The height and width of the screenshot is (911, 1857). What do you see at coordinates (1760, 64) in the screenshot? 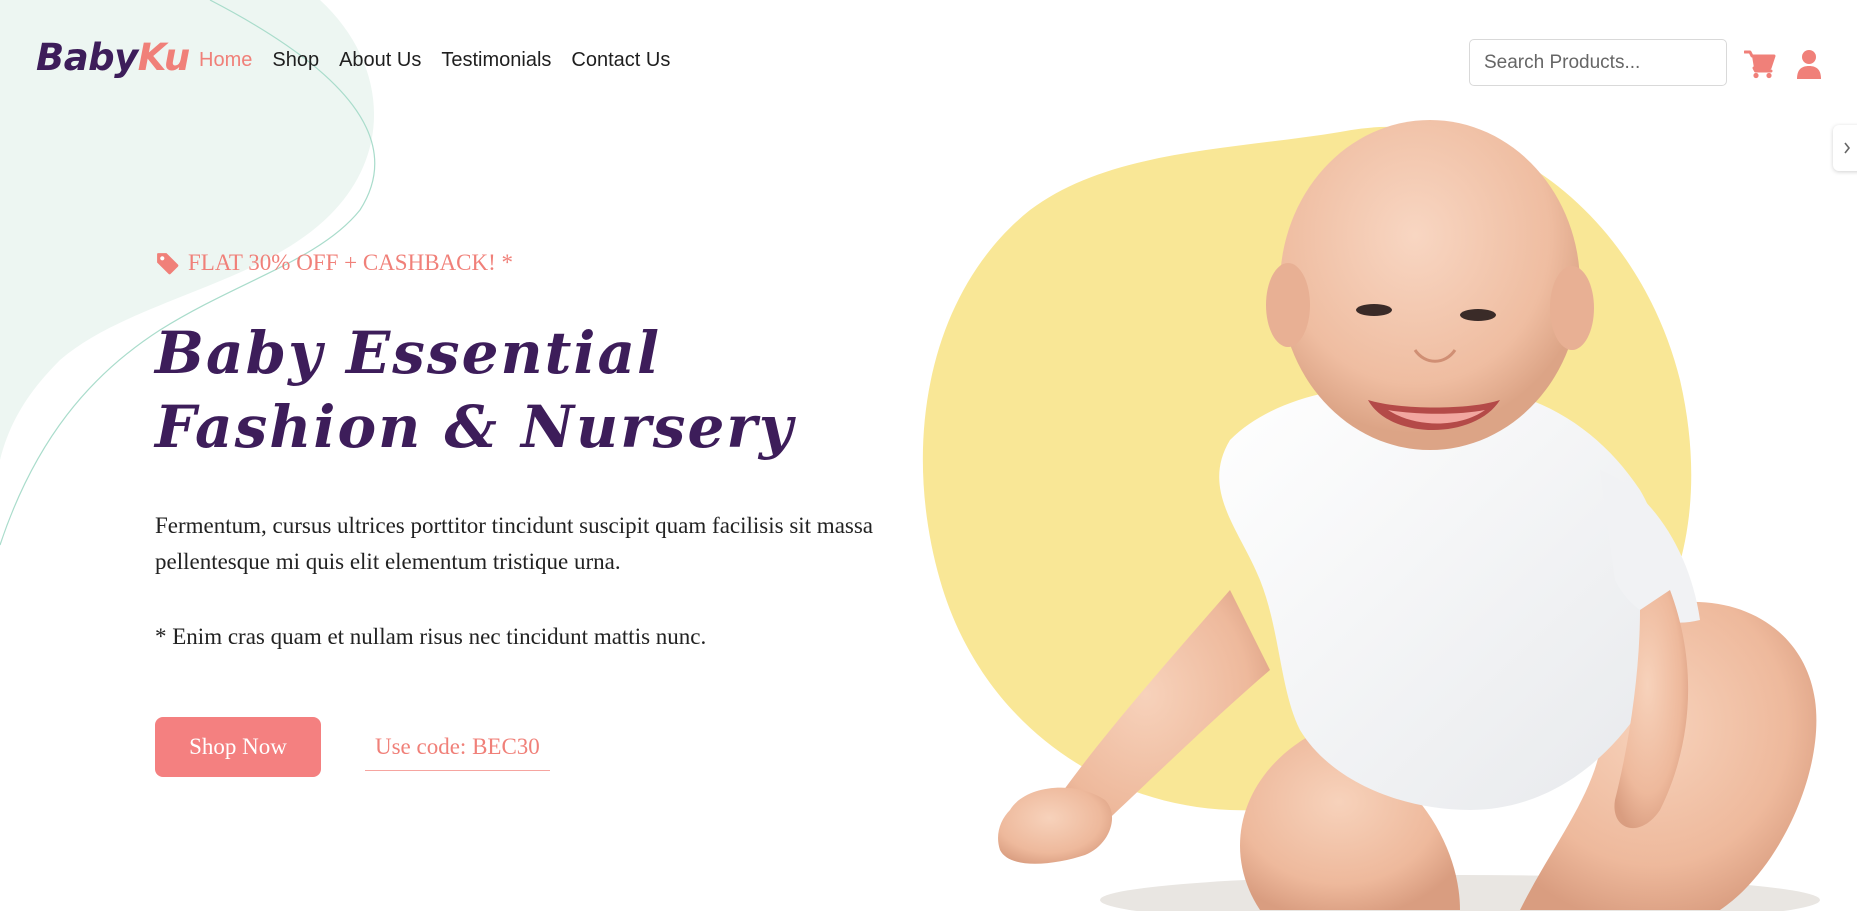
I see `cart-icon` at bounding box center [1760, 64].